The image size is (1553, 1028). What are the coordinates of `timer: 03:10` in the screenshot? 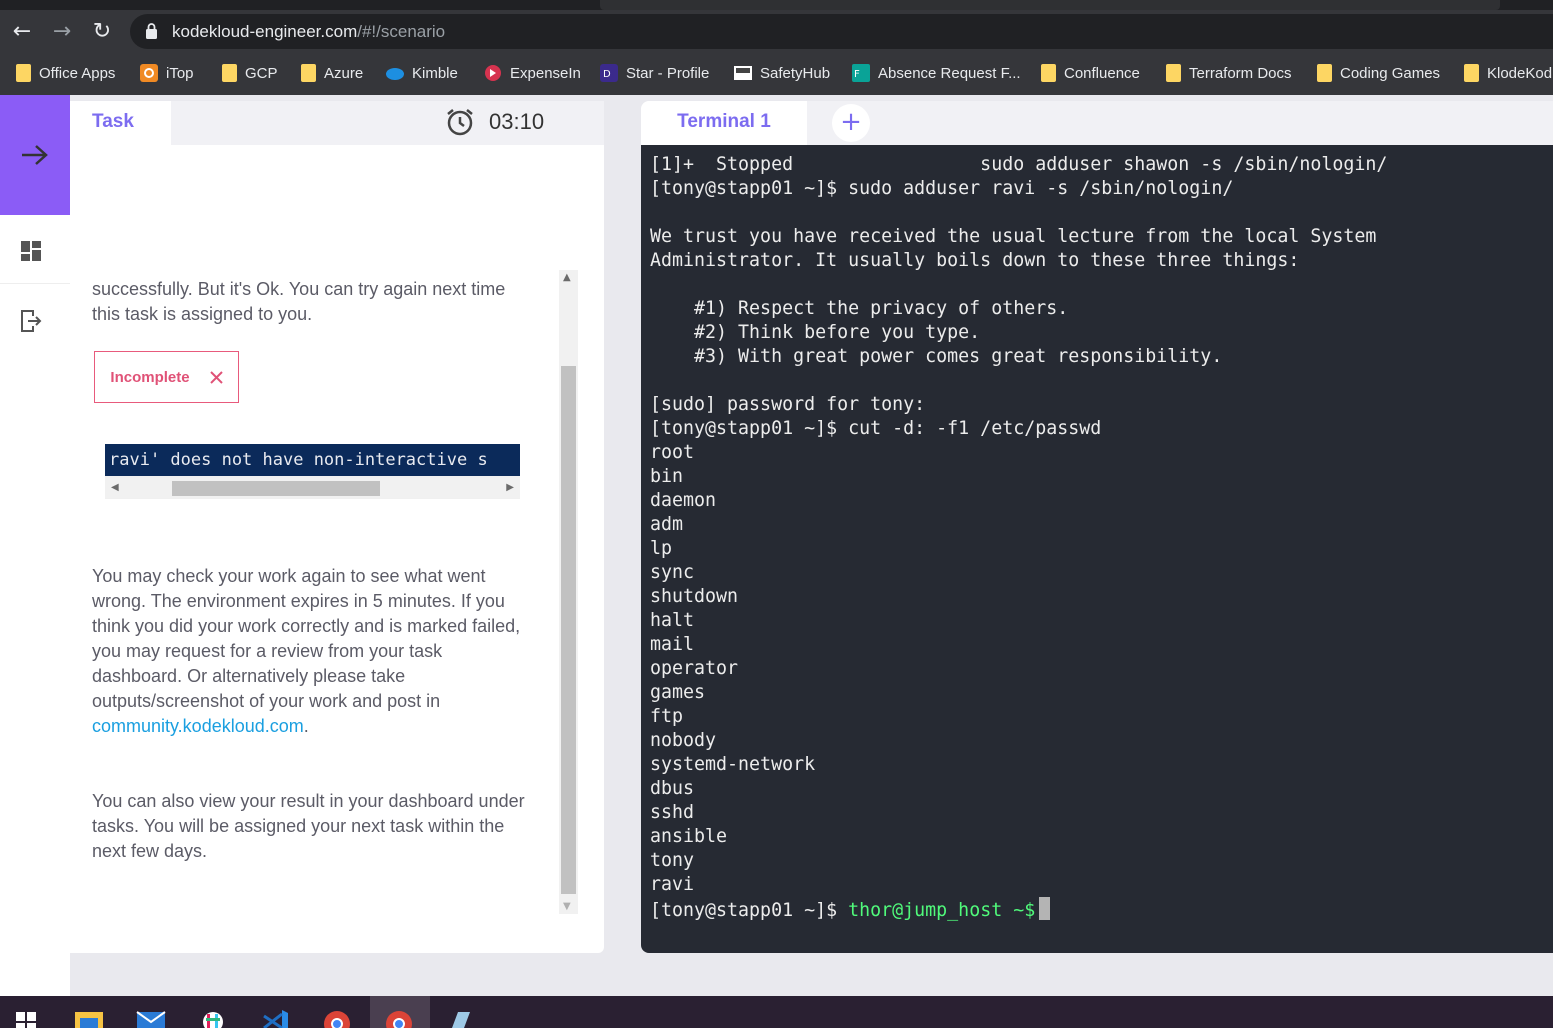 It's located at (494, 122).